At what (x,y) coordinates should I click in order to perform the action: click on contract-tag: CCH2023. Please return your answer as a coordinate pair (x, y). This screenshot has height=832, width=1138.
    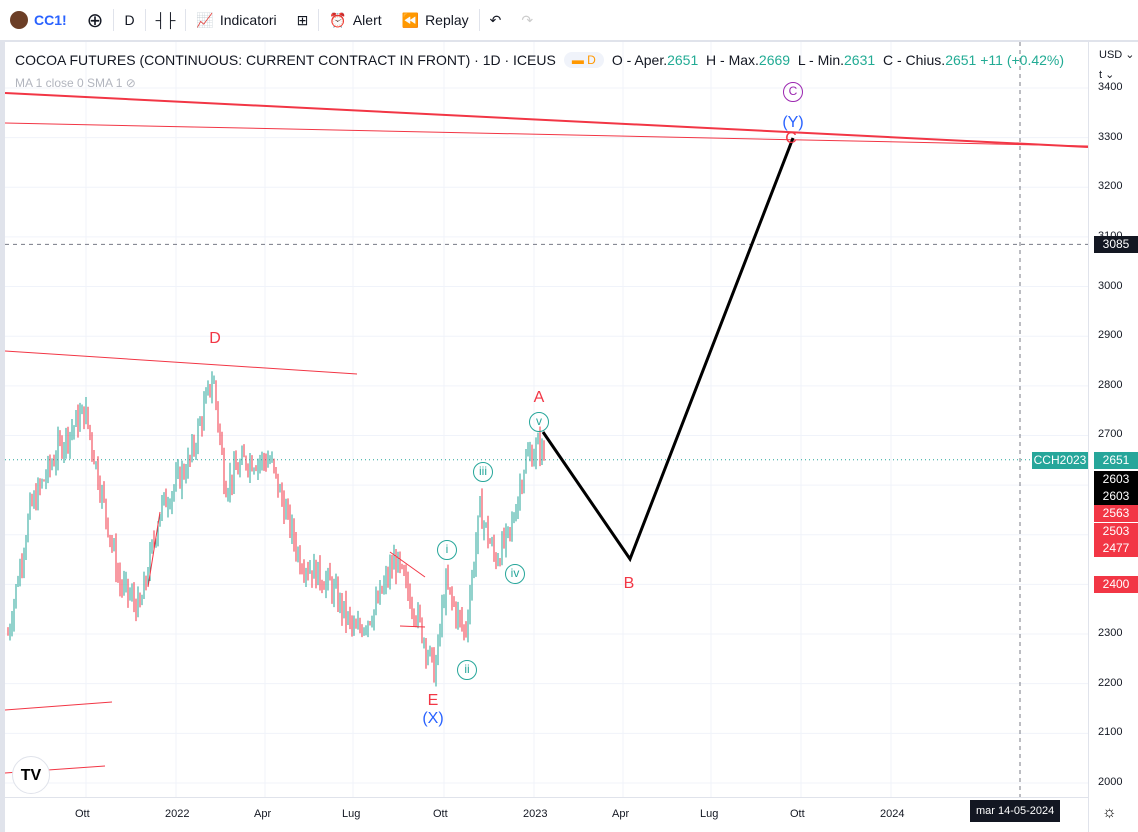
    Looking at the image, I should click on (1060, 460).